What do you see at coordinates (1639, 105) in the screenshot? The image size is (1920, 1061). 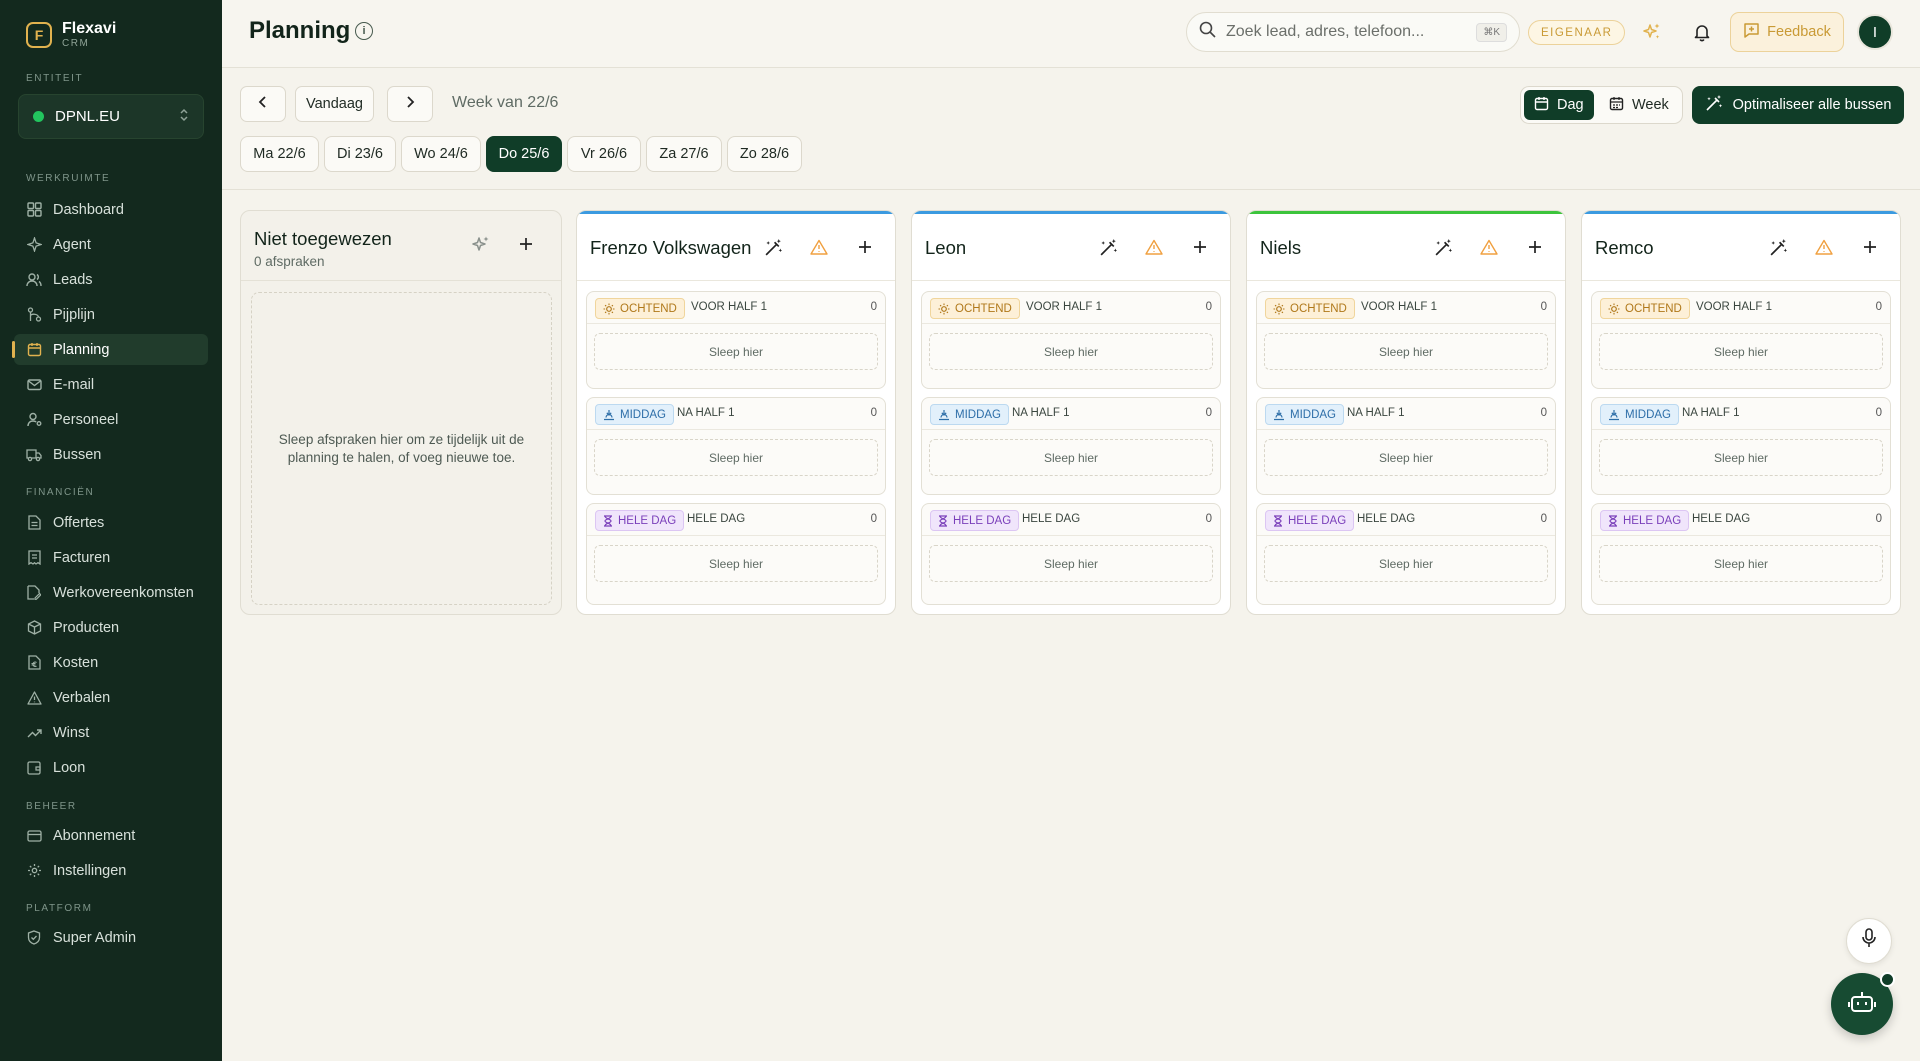 I see `view-week-button: Week` at bounding box center [1639, 105].